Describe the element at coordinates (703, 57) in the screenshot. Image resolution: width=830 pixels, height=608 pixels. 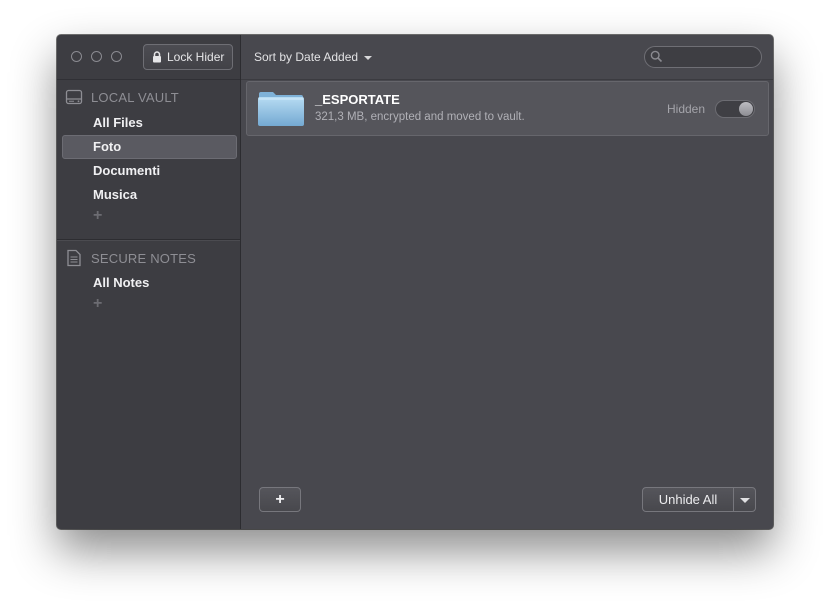
I see `search-input` at that location.